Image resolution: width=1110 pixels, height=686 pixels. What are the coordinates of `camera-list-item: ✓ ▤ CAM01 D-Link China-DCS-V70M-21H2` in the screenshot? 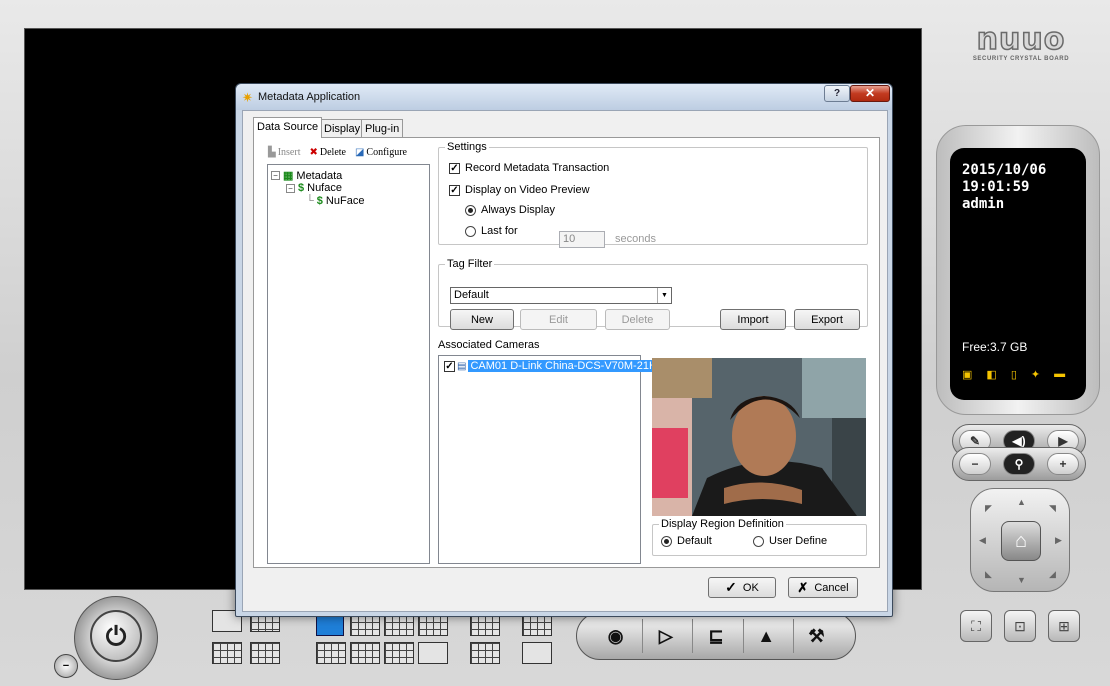 It's located at (555, 366).